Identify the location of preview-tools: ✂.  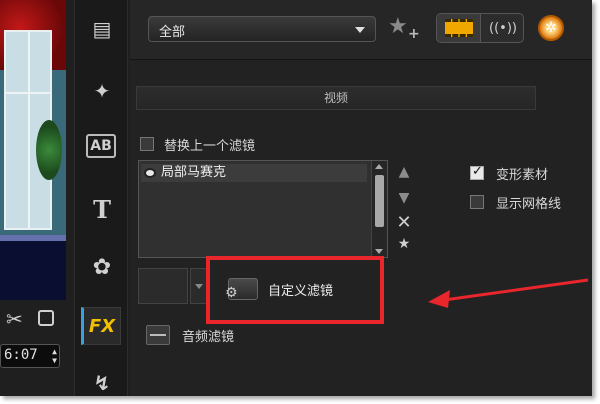
(33, 320).